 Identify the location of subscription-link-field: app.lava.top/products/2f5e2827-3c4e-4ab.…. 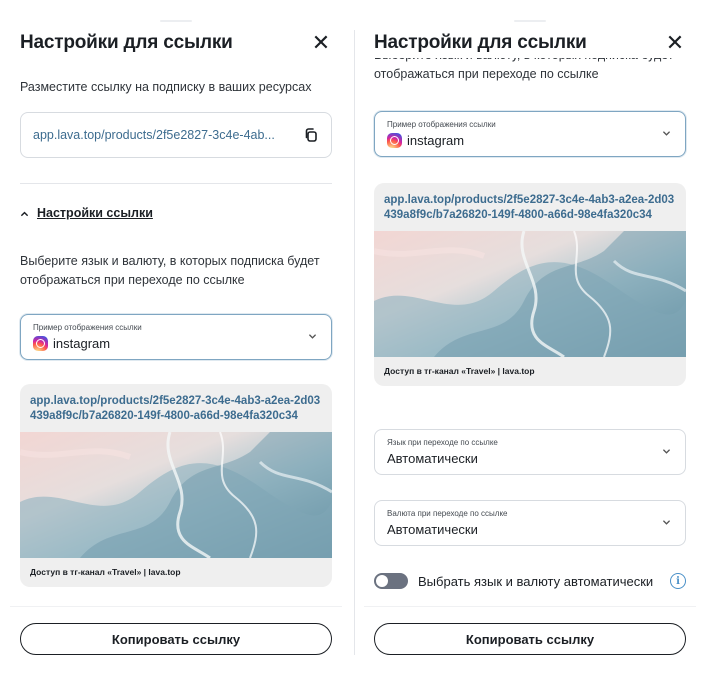
(176, 135).